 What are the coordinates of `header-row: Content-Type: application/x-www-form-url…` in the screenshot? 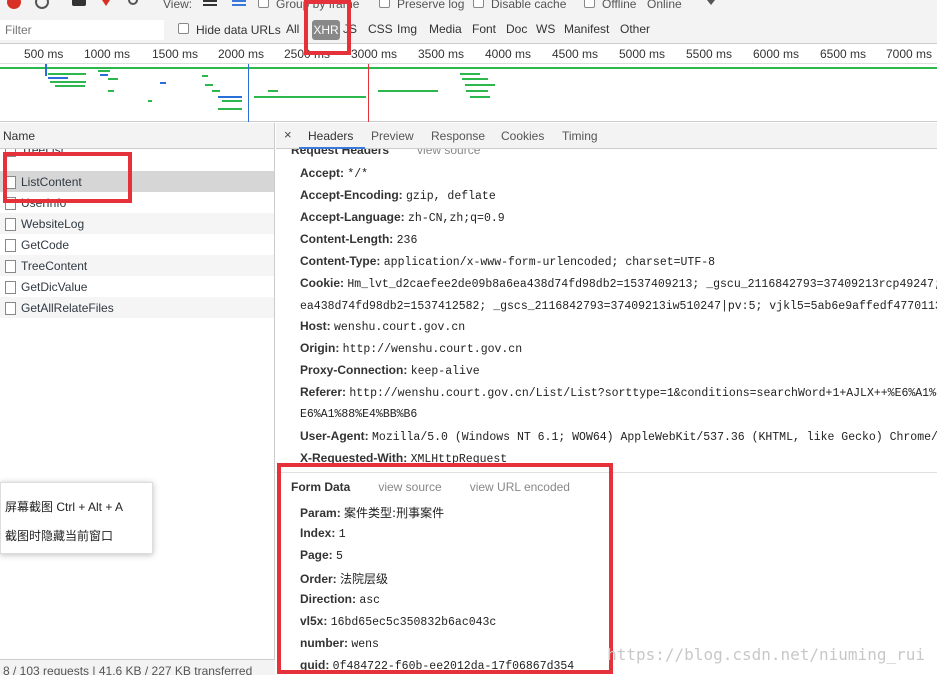 It's located at (507, 261).